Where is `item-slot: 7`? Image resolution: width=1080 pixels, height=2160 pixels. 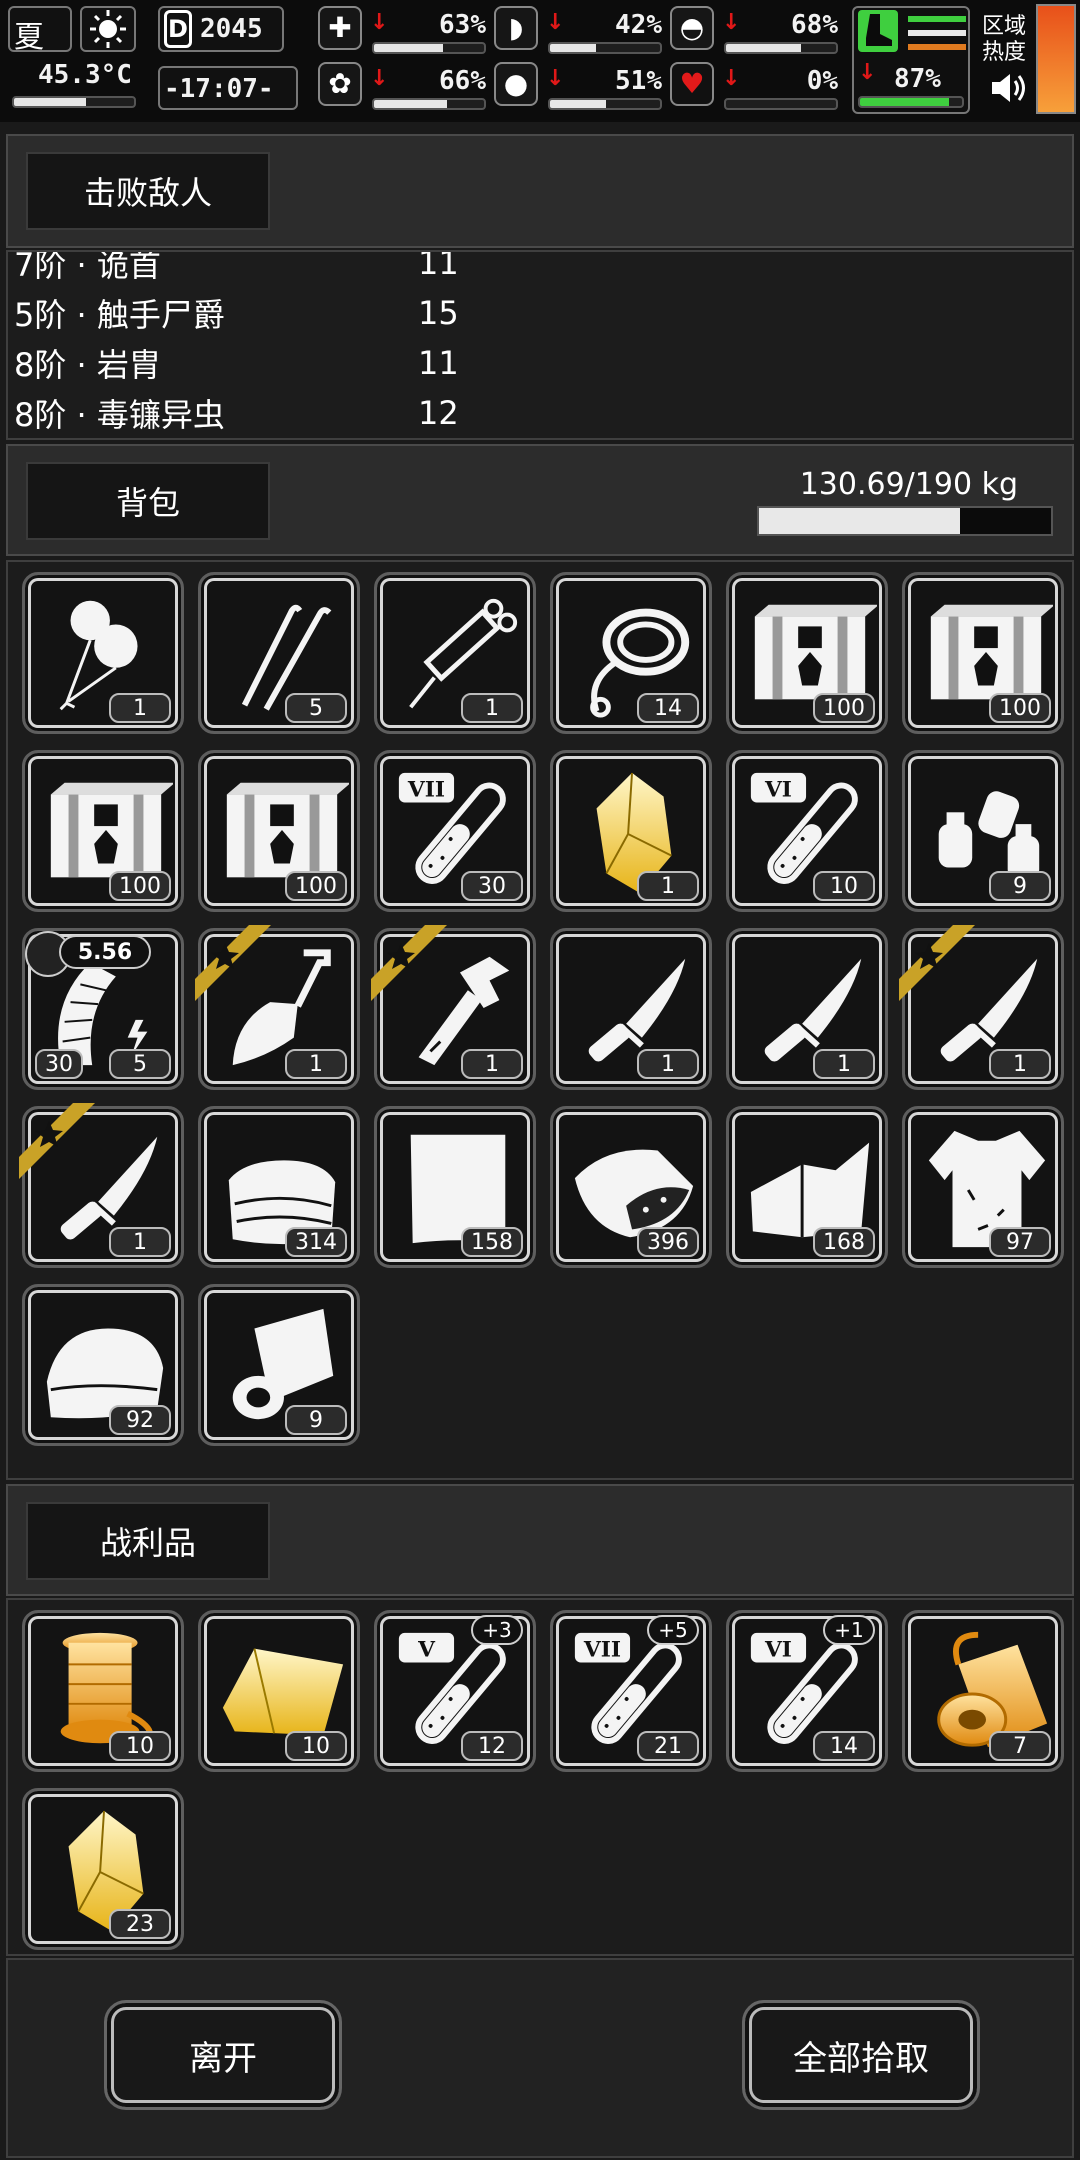
item-slot: 7 is located at coordinates (983, 1691).